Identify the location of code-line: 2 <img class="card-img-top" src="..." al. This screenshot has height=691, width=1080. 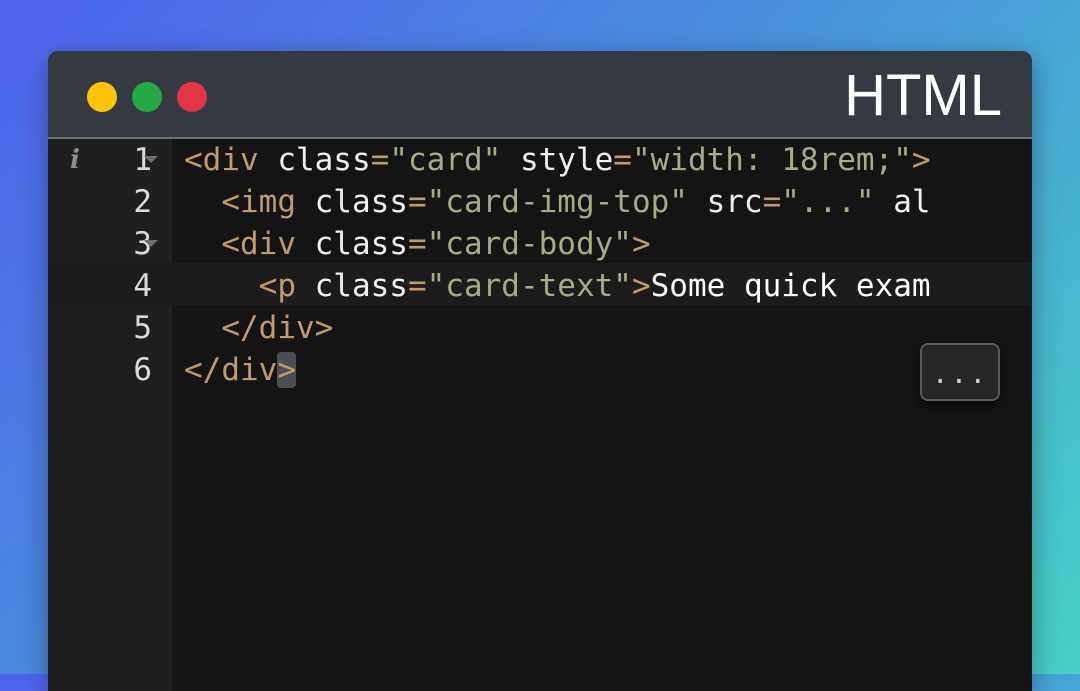
(540, 202).